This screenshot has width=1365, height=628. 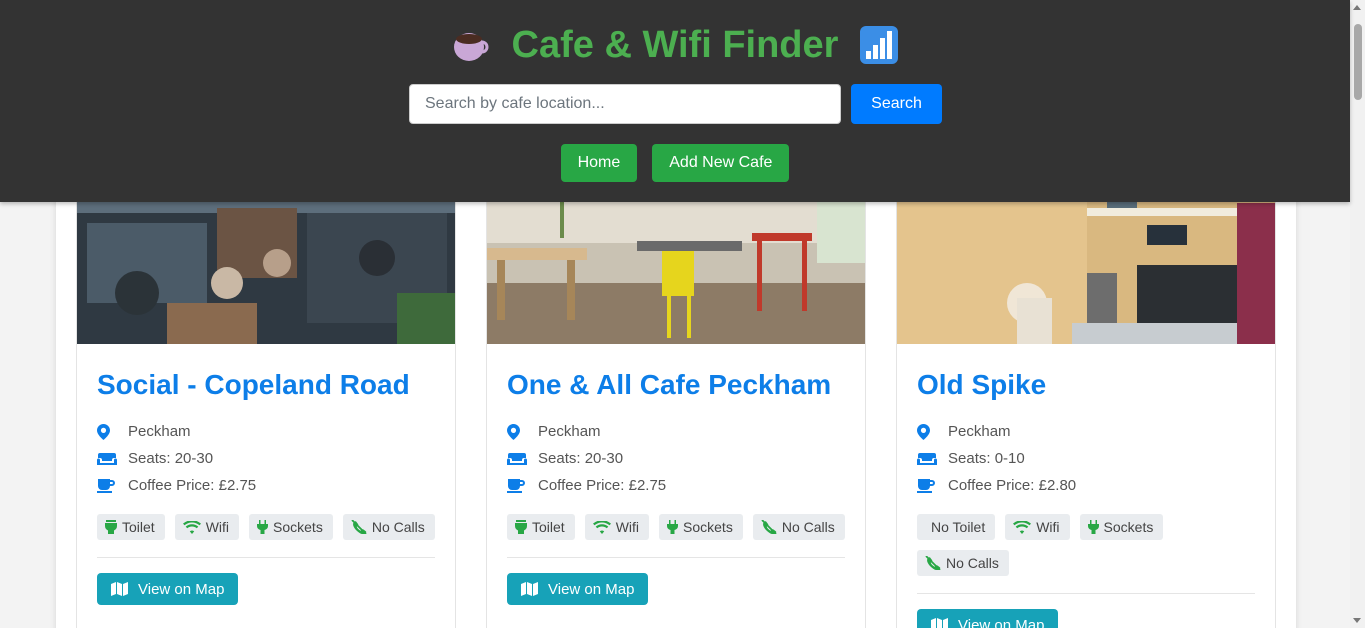 What do you see at coordinates (599, 163) in the screenshot?
I see `home-button: Home` at bounding box center [599, 163].